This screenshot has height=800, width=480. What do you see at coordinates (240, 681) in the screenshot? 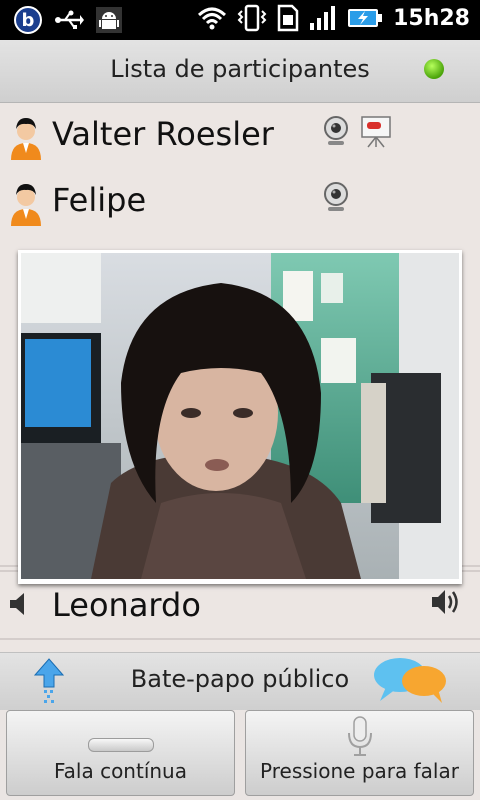
I see `public-chat-bar: Bate-papo público` at bounding box center [240, 681].